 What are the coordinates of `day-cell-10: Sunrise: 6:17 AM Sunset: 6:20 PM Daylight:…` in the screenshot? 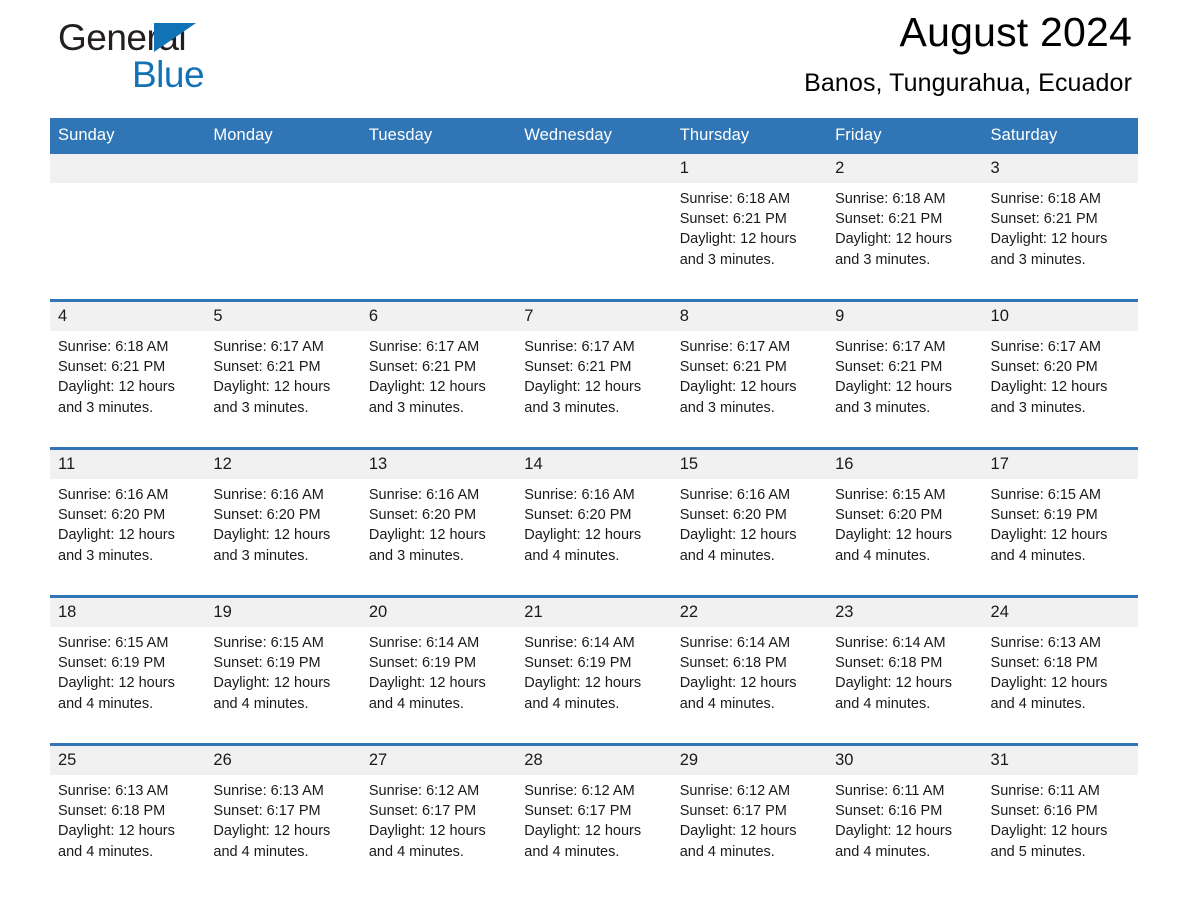 It's located at (1060, 390).